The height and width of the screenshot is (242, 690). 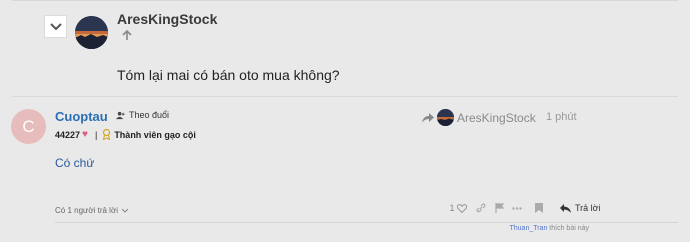 I want to click on replies-toggle: Có 1 người trả lời, so click(x=92, y=210).